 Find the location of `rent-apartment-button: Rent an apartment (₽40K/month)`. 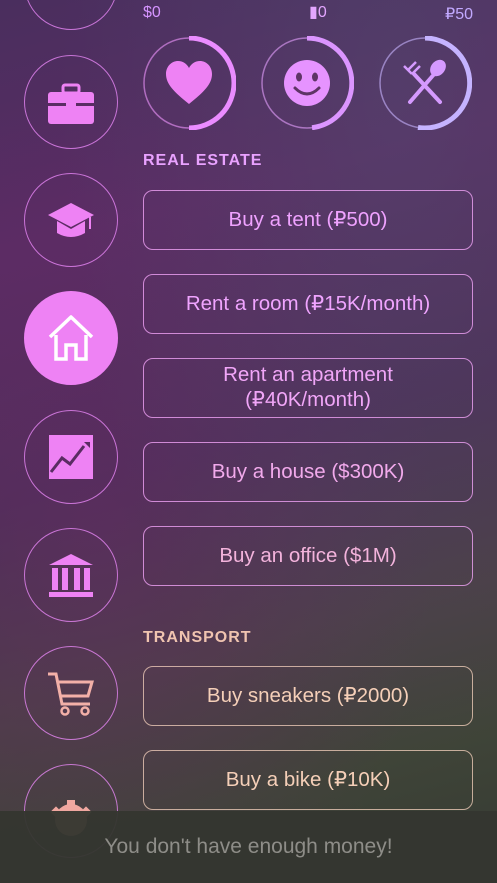

rent-apartment-button: Rent an apartment (₽40K/month) is located at coordinates (308, 388).